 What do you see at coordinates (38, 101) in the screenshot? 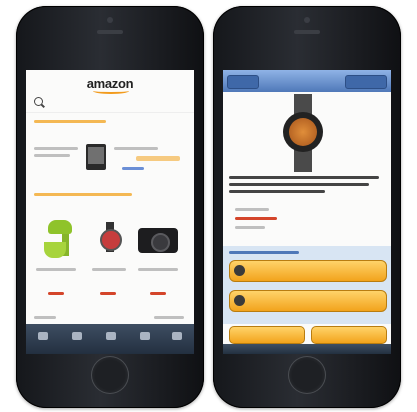
I see `search-icon` at bounding box center [38, 101].